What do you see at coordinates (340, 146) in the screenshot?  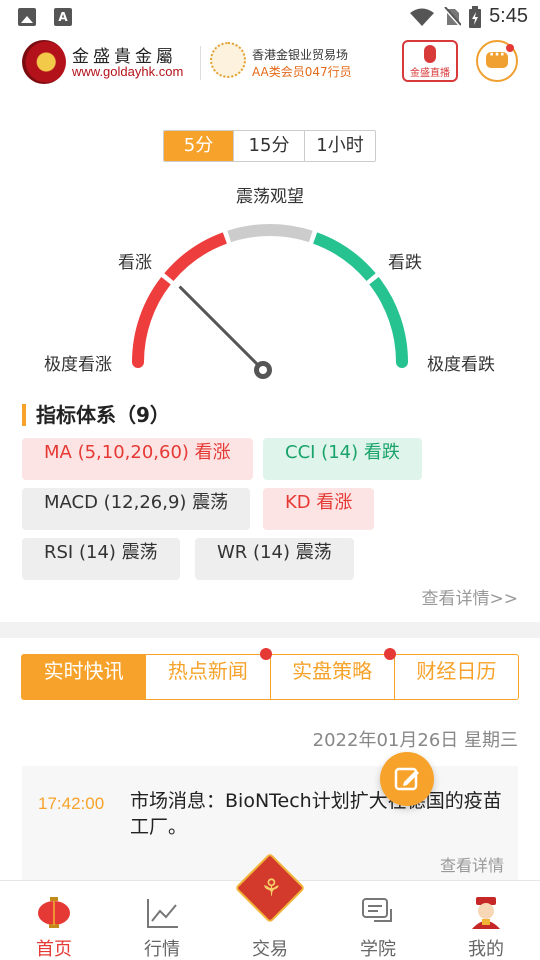 I see `timeframe-tab-1h: 1小时` at bounding box center [340, 146].